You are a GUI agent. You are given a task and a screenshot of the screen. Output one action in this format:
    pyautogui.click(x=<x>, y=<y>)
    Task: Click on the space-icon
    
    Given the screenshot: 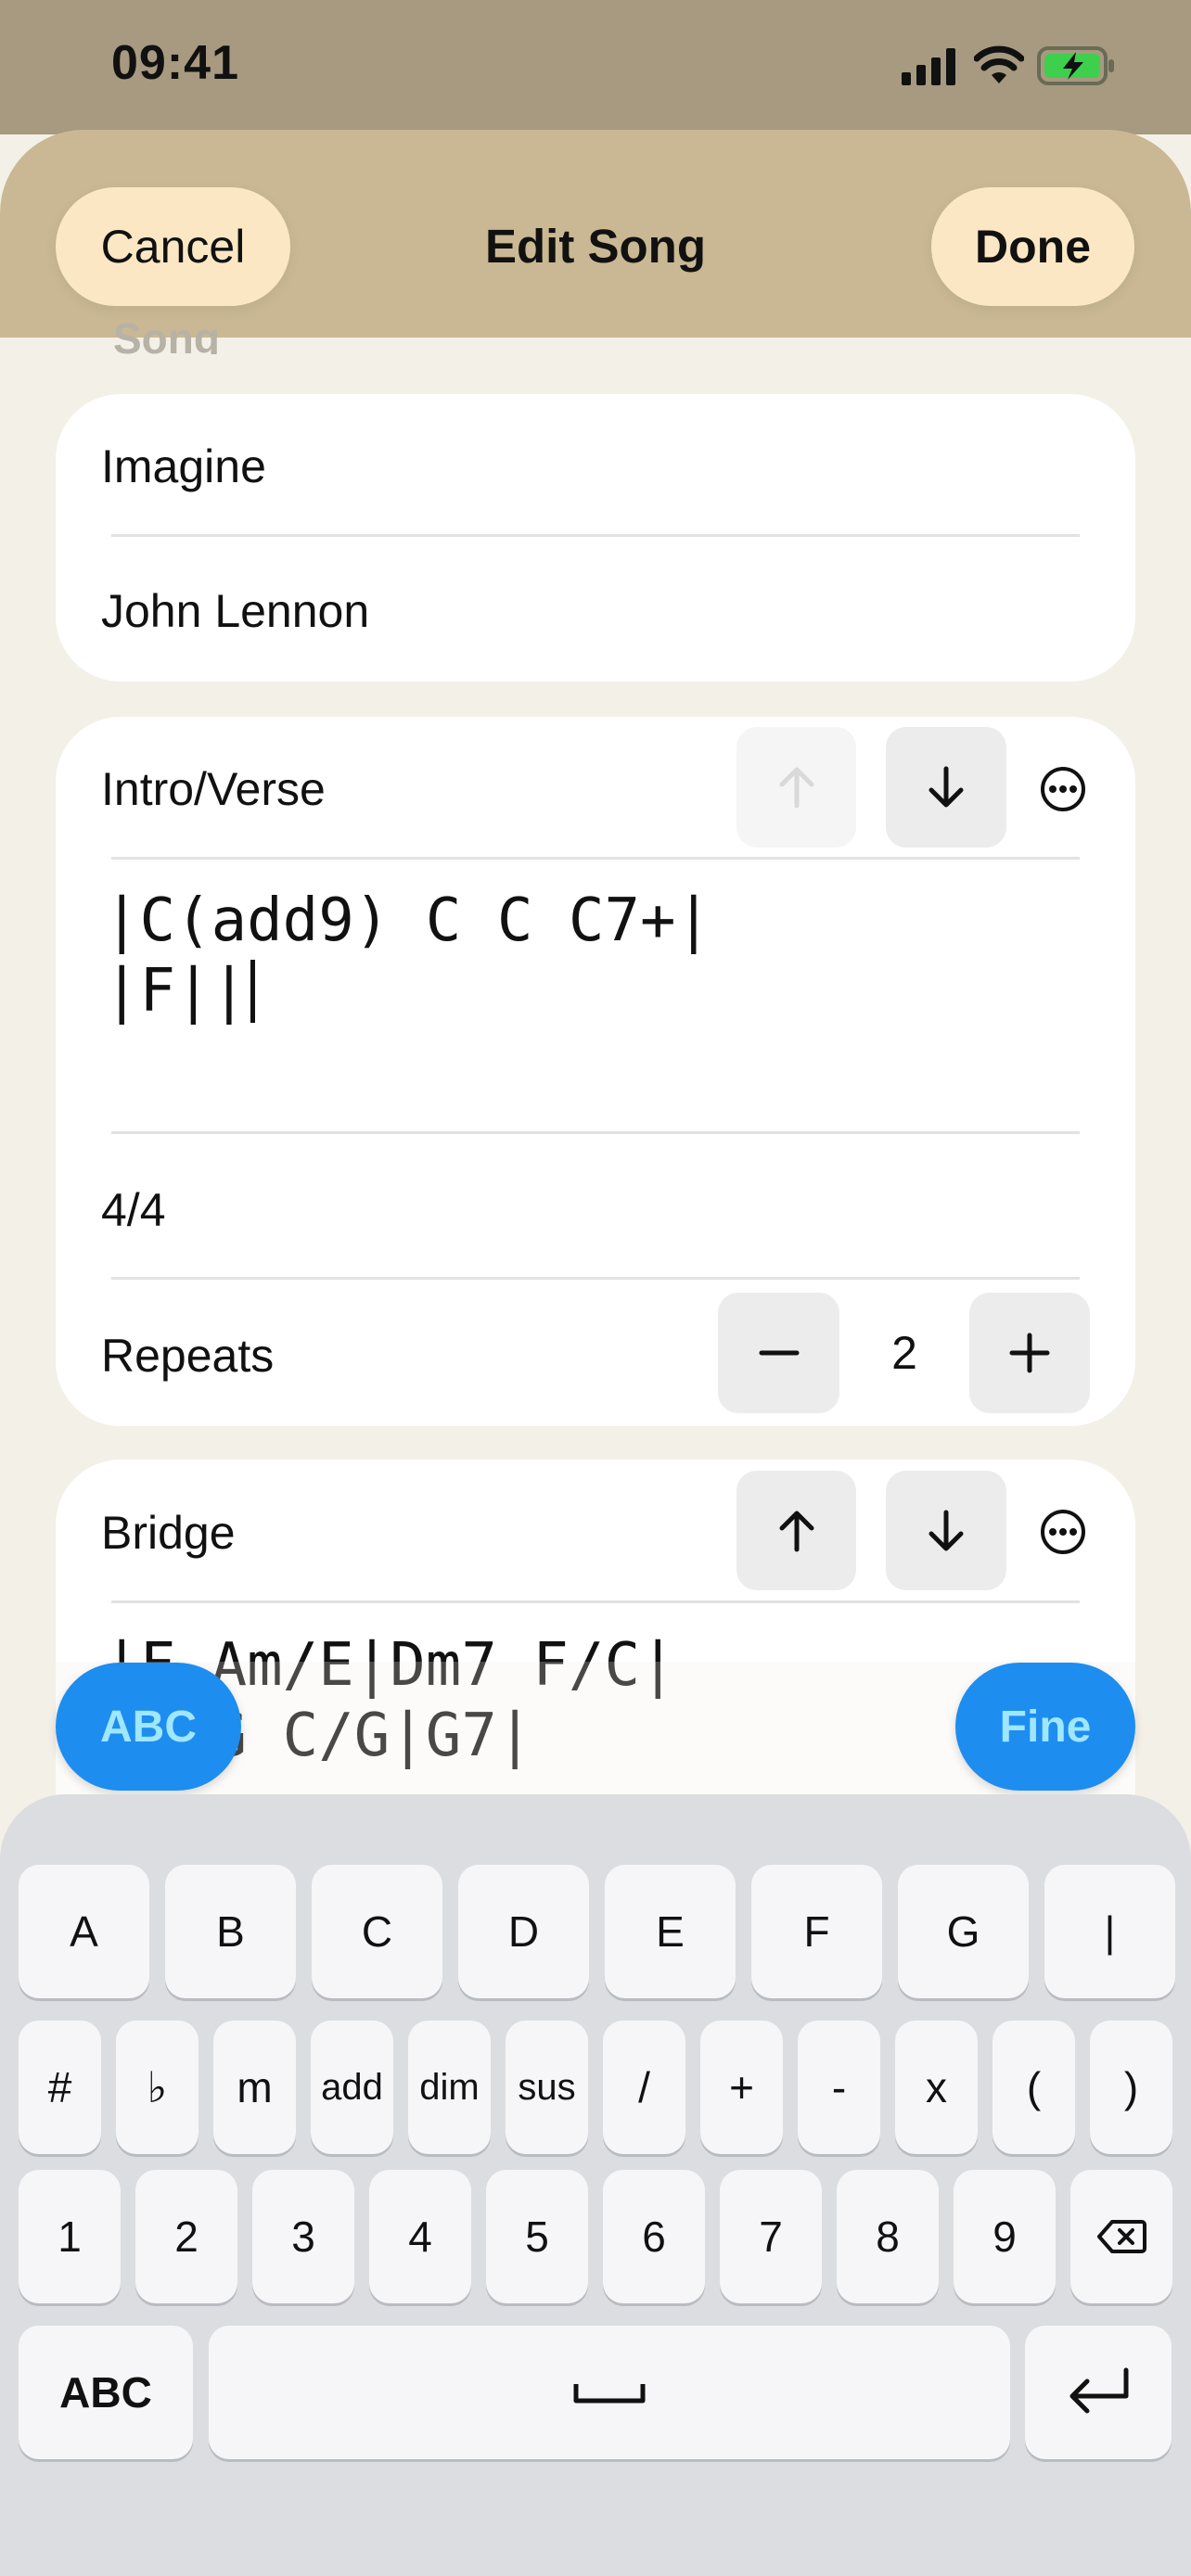 What is the action you would take?
    pyautogui.click(x=610, y=2394)
    